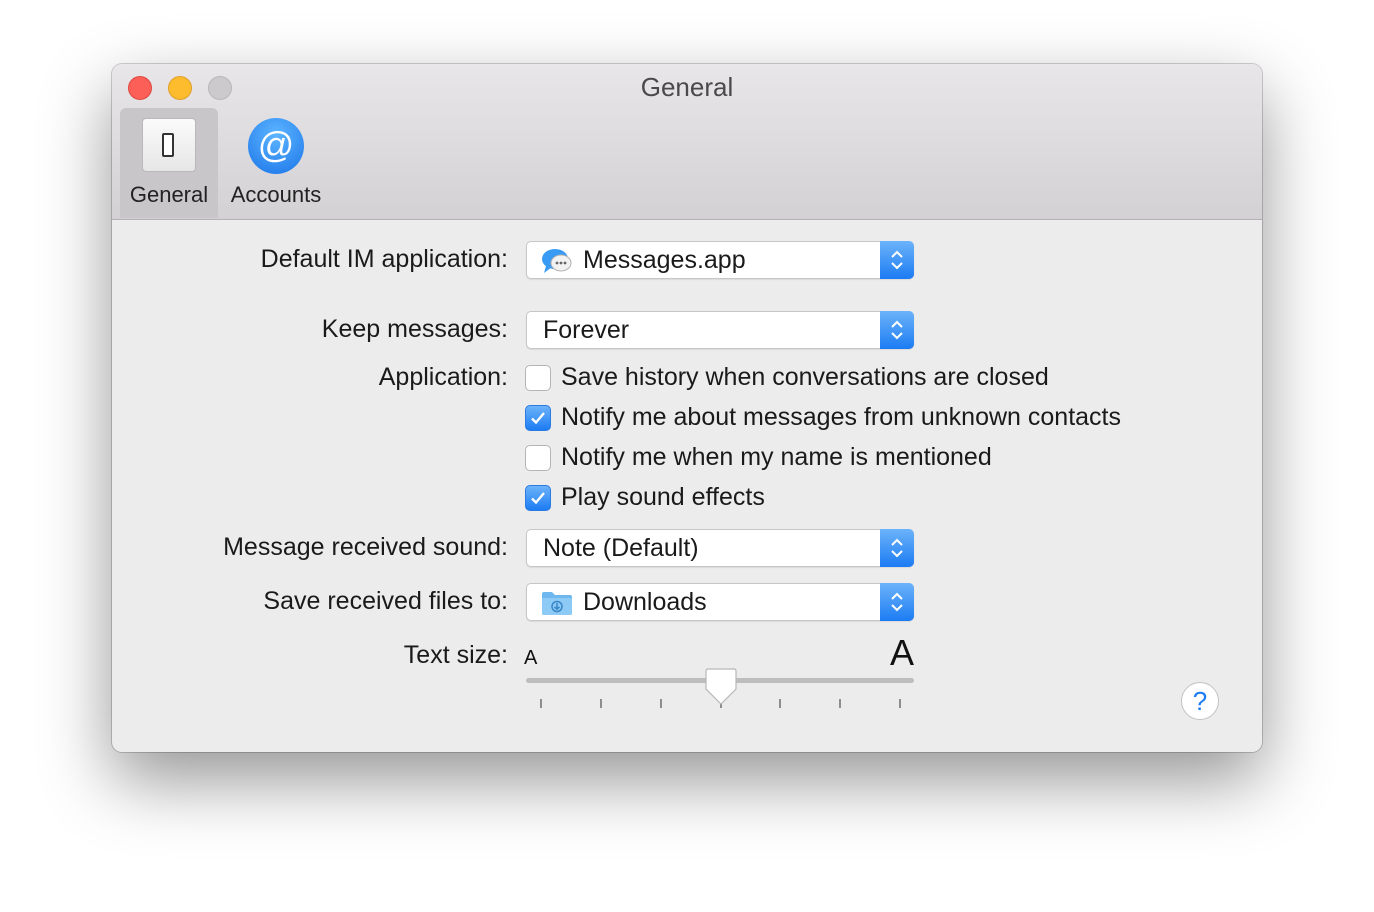  What do you see at coordinates (538, 458) in the screenshot?
I see `notify-mentioned-checkbox` at bounding box center [538, 458].